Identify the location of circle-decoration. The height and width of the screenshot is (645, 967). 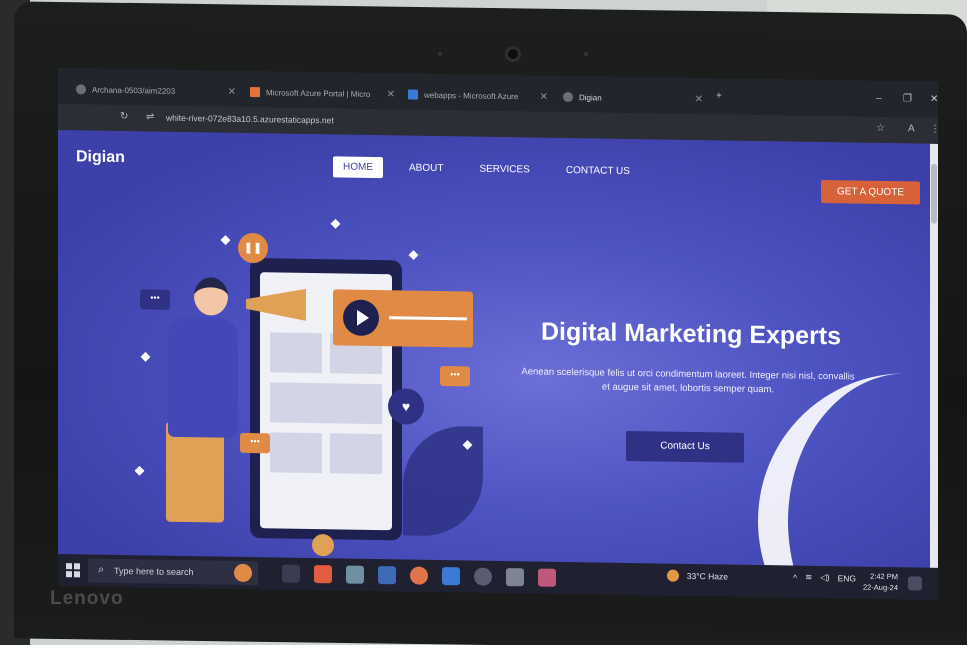
(323, 545).